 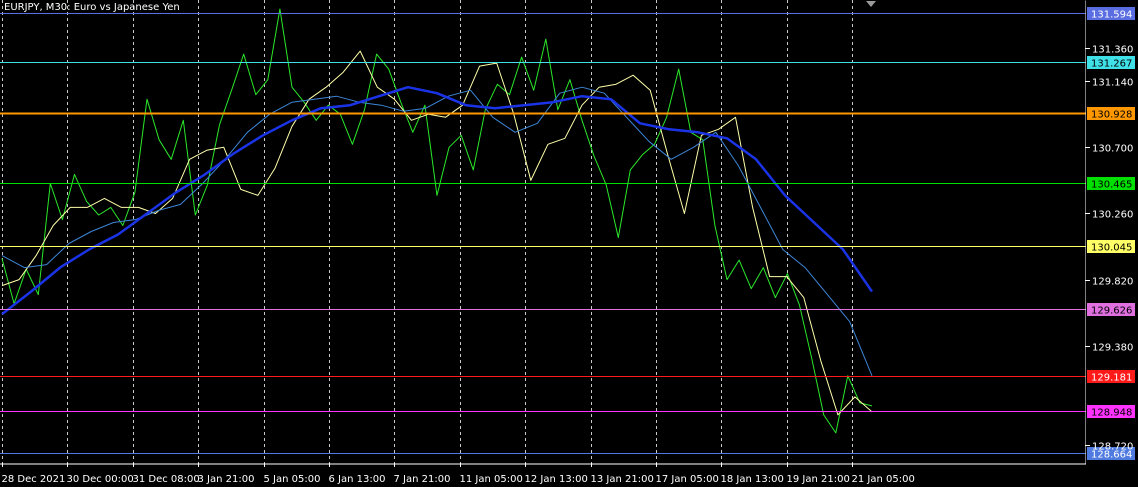 What do you see at coordinates (292, 479) in the screenshot?
I see `time-tick-label: 5 Jan 05:00` at bounding box center [292, 479].